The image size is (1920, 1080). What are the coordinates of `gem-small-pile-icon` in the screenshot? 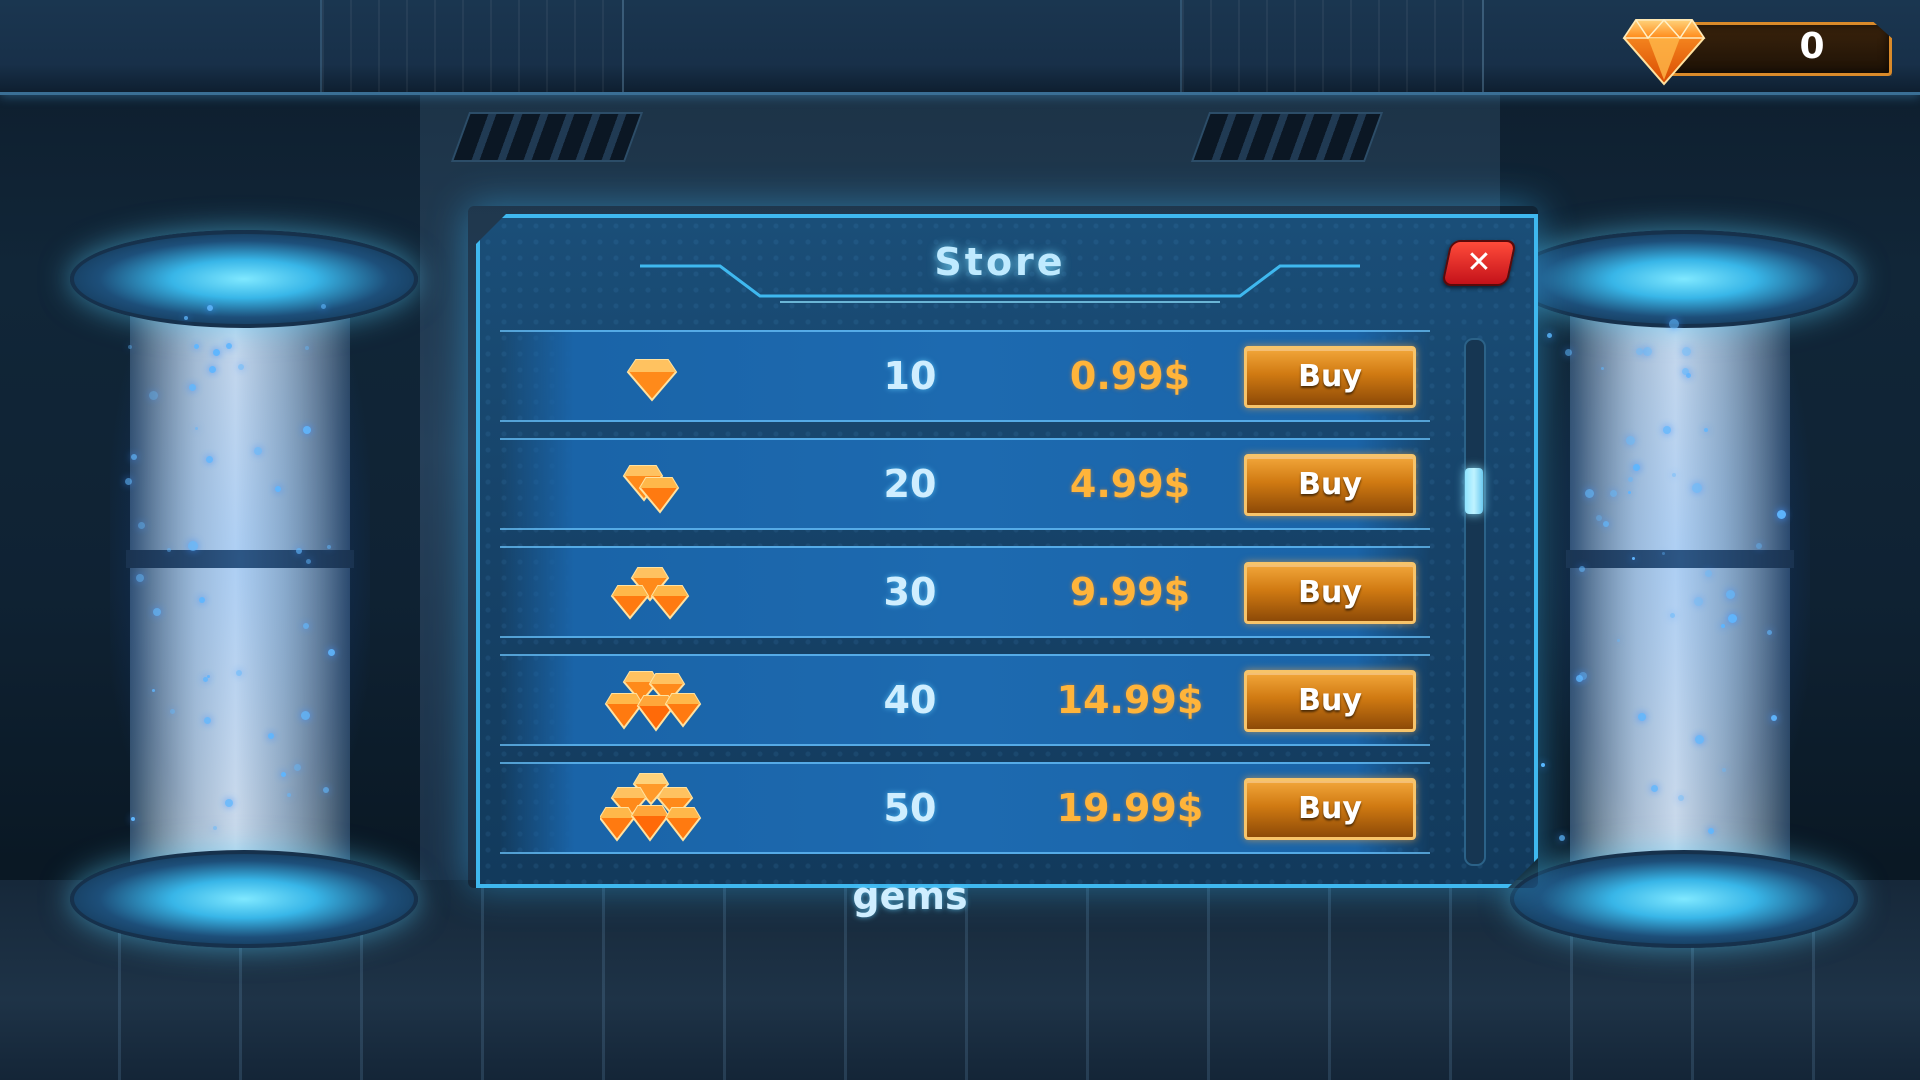 It's located at (650, 593).